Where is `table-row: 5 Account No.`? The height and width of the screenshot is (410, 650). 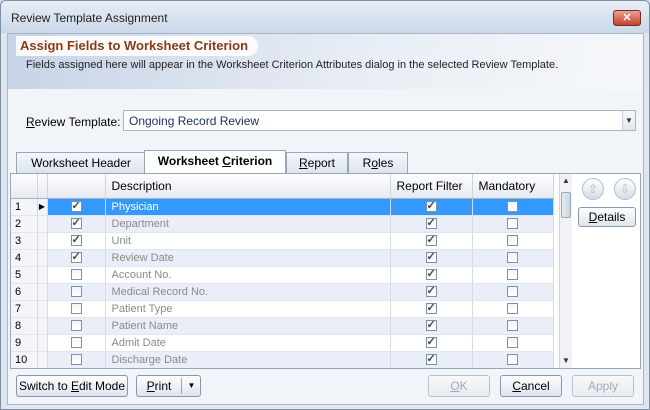 table-row: 5 Account No. is located at coordinates (282, 275).